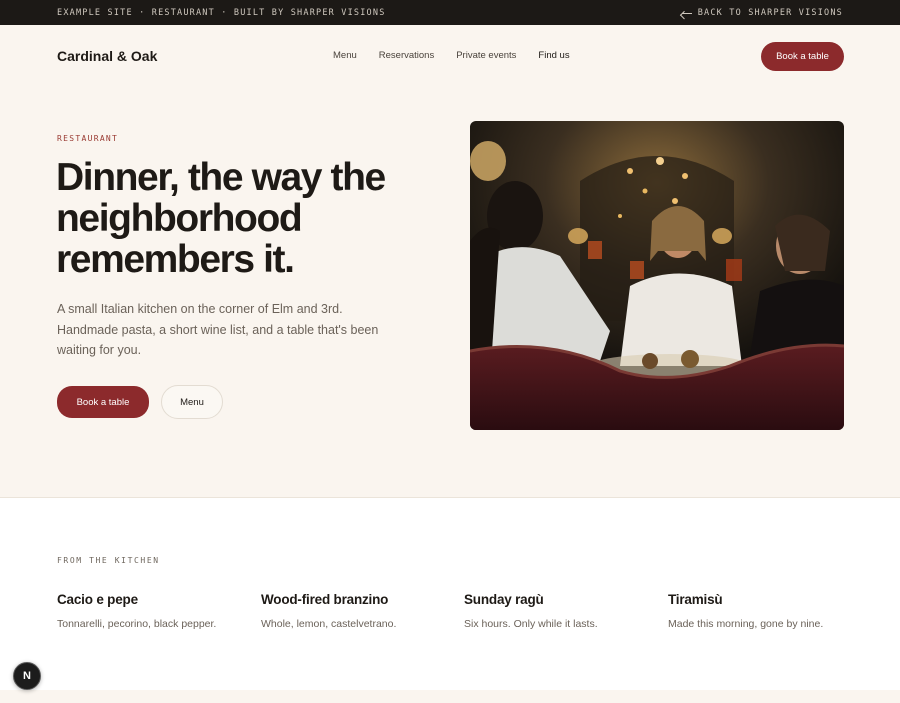 The image size is (900, 703). What do you see at coordinates (695, 599) in the screenshot?
I see `dish-name: Tiramisù` at bounding box center [695, 599].